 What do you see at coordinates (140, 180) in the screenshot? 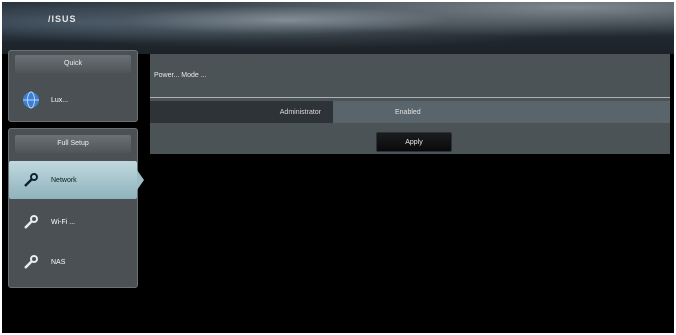
I see `selected-indicator` at bounding box center [140, 180].